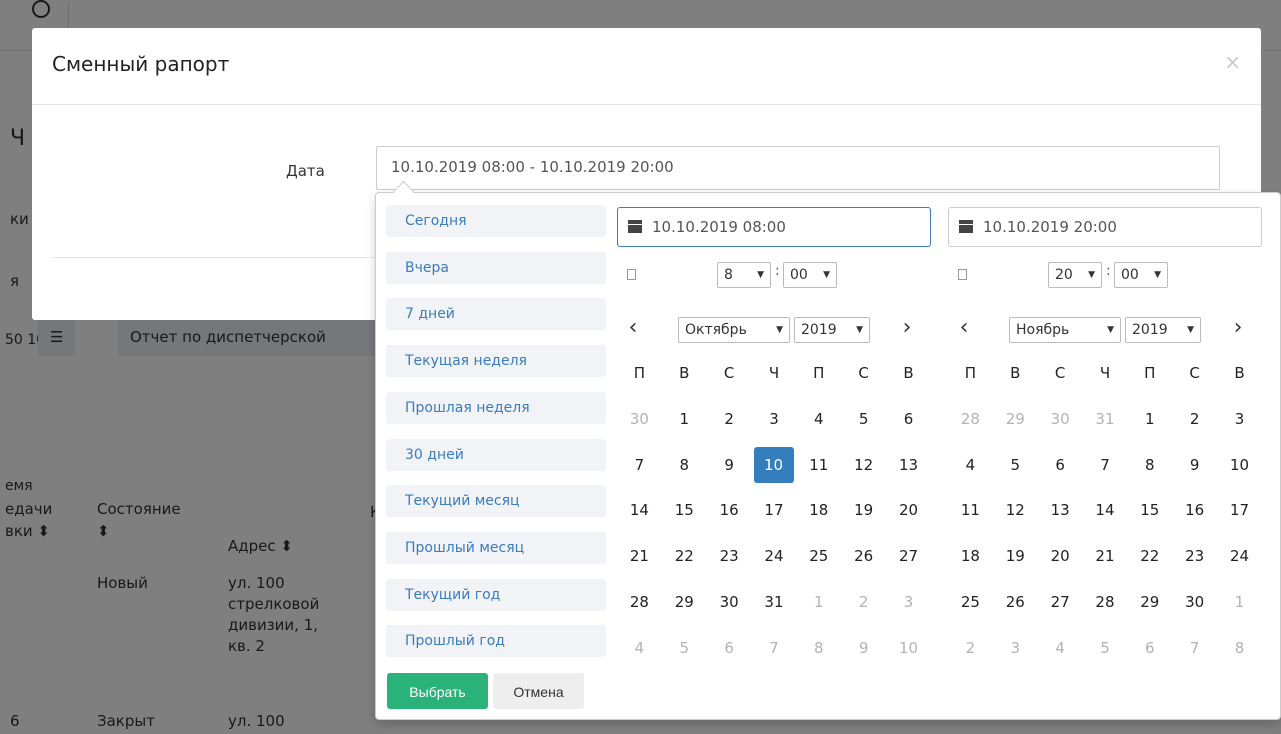 Image resolution: width=1281 pixels, height=734 pixels. I want to click on right-date-input: 10.10.2019 20:00, so click(1105, 227).